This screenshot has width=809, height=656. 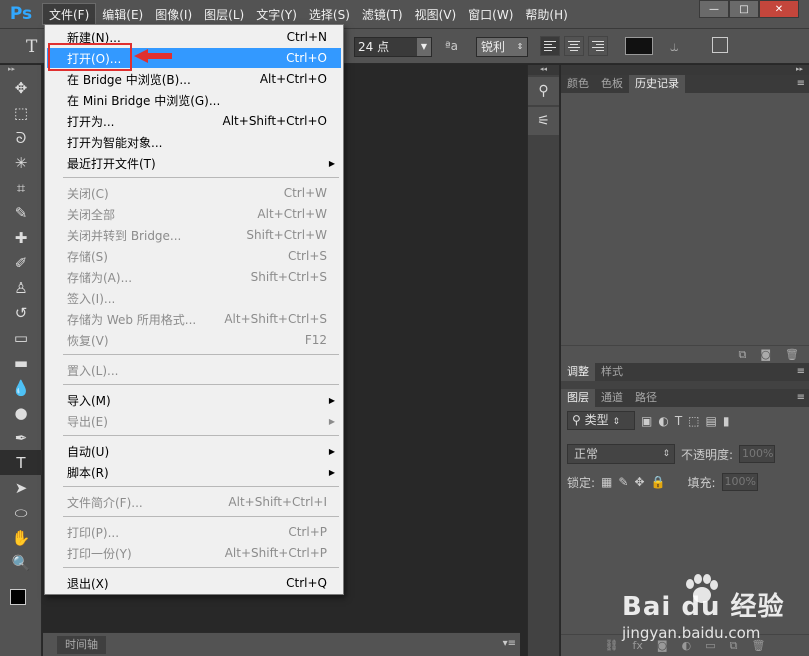 I want to click on pixel-filter-icon: ▣, so click(x=646, y=421).